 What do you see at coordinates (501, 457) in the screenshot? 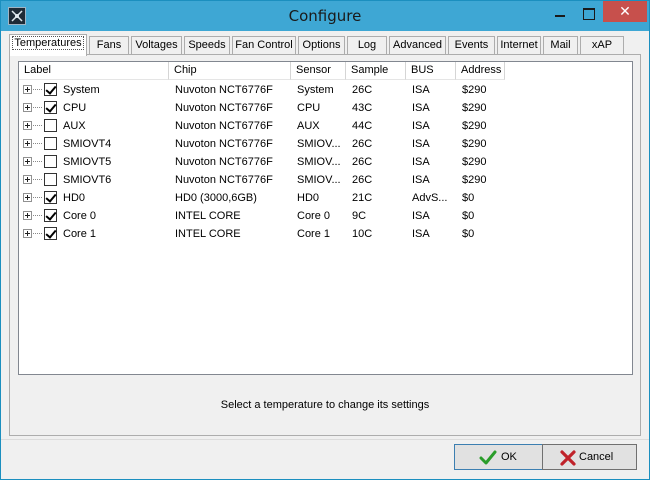
I see `ok-button: OK` at bounding box center [501, 457].